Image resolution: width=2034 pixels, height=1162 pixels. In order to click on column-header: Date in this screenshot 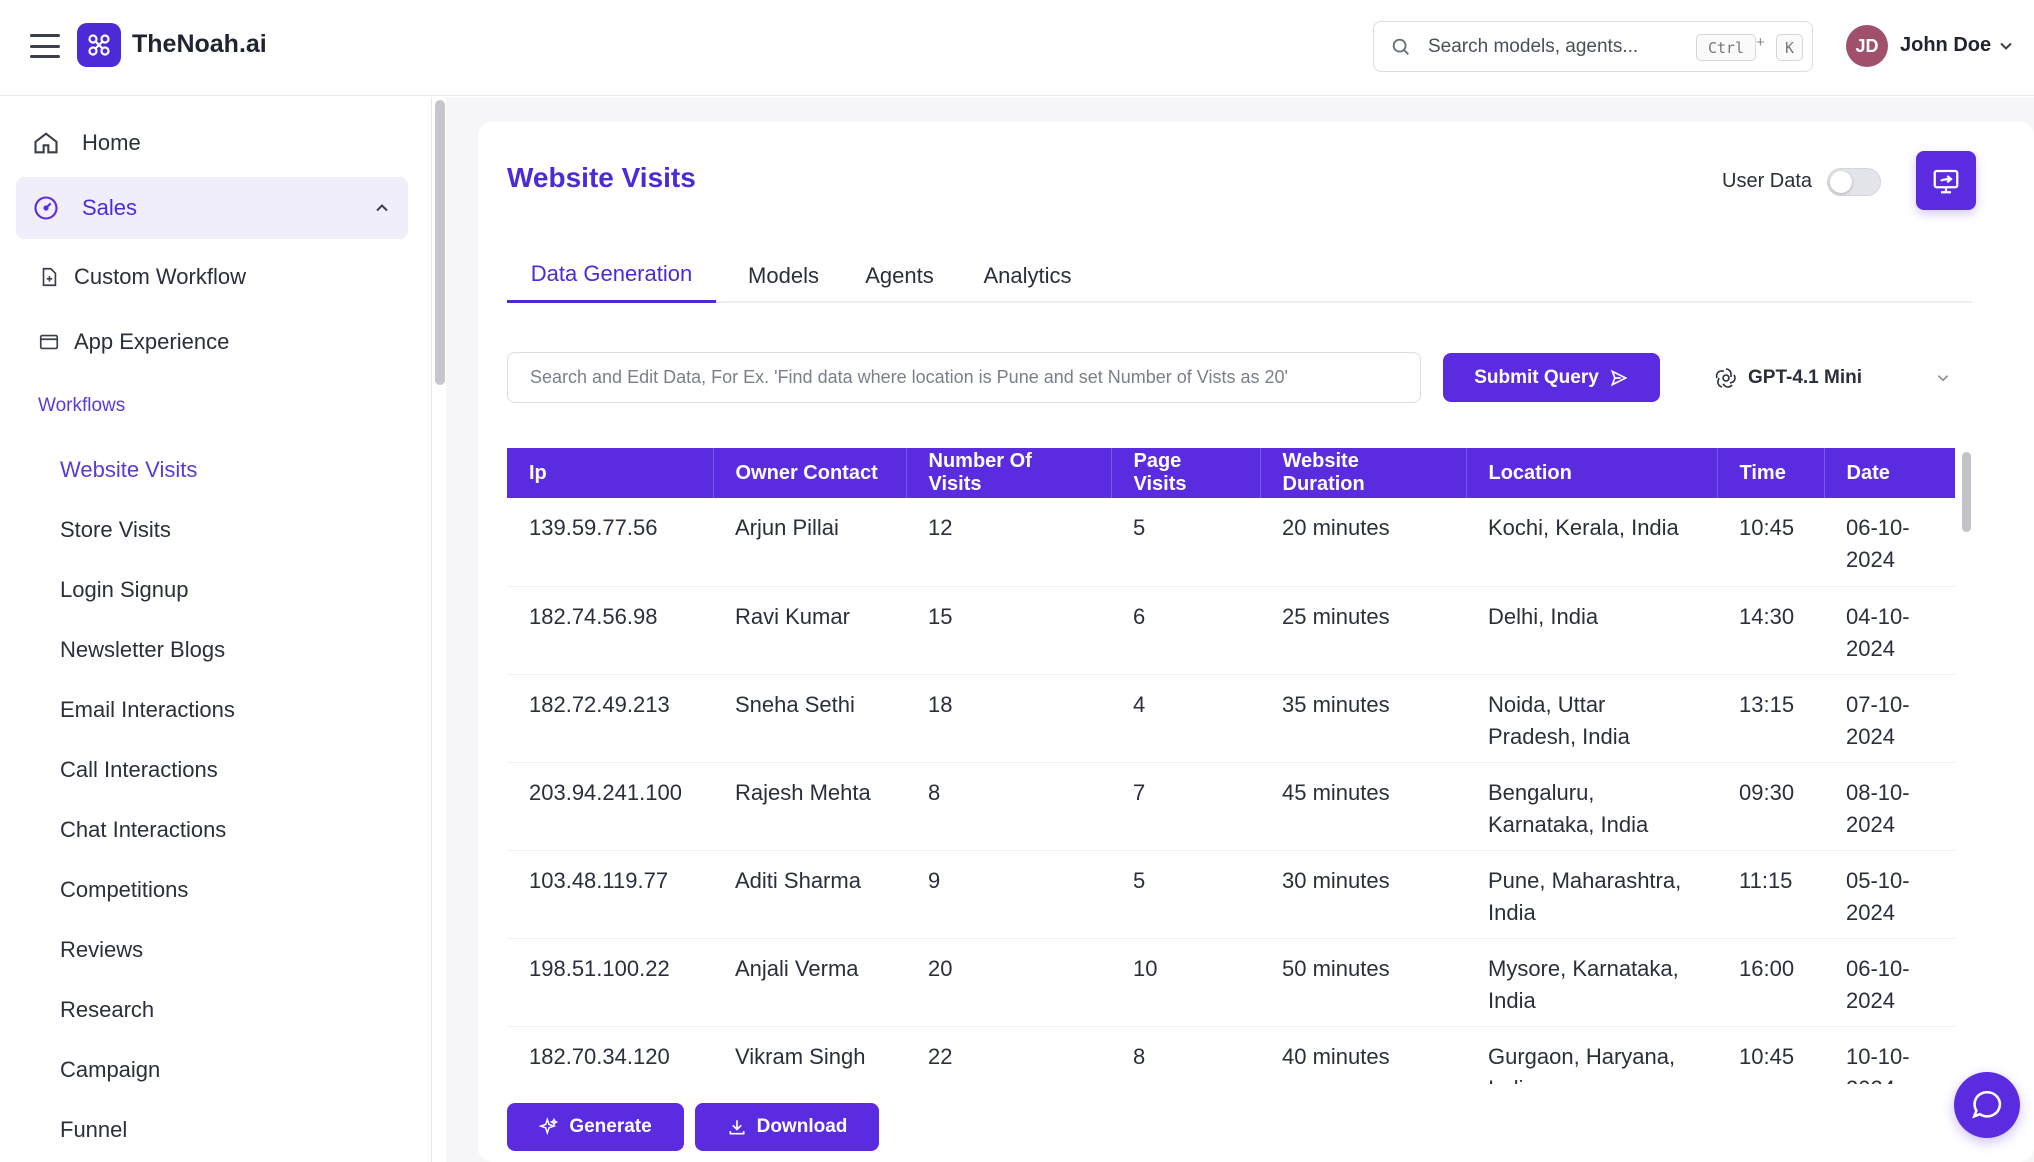, I will do `click(1889, 473)`.